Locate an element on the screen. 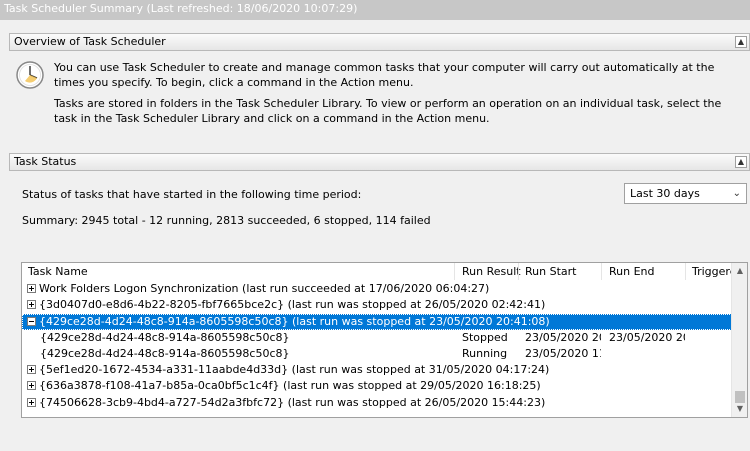  column-header-run-end: Run End is located at coordinates (632, 271).